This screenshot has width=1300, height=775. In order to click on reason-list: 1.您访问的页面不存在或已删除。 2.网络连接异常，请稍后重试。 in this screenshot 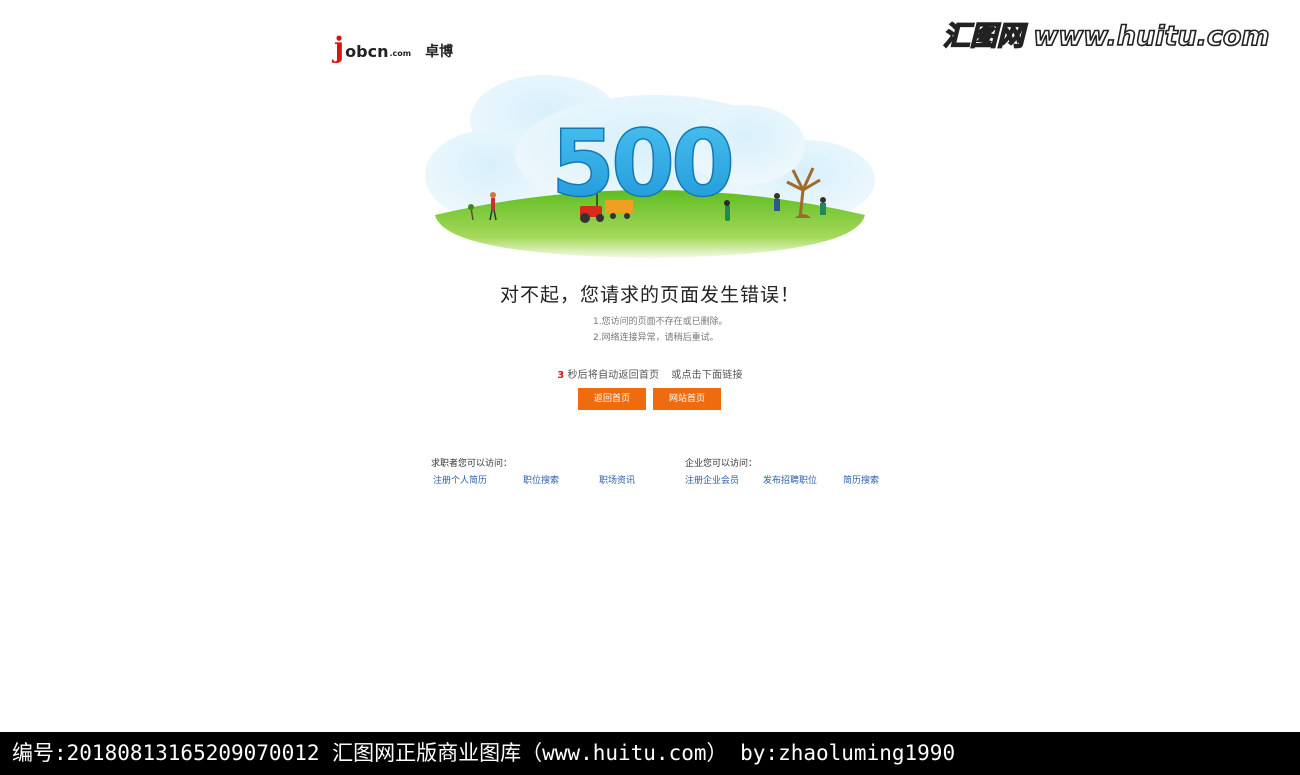, I will do `click(660, 330)`.